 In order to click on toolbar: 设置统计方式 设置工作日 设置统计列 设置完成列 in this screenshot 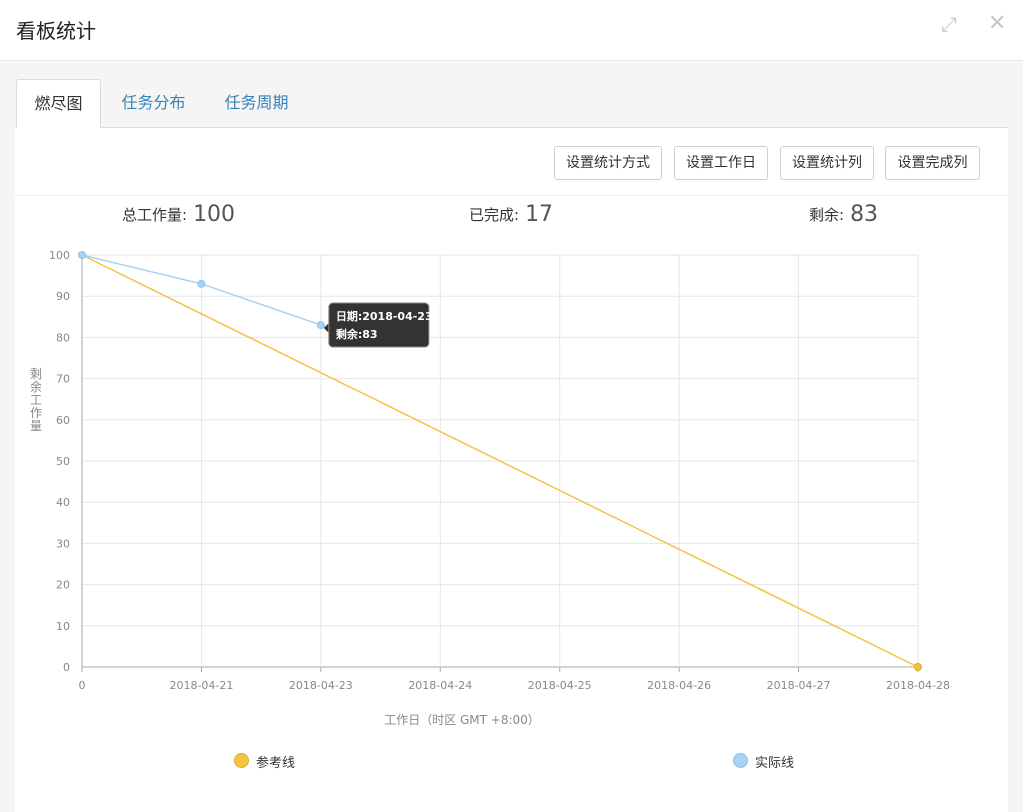, I will do `click(511, 162)`.